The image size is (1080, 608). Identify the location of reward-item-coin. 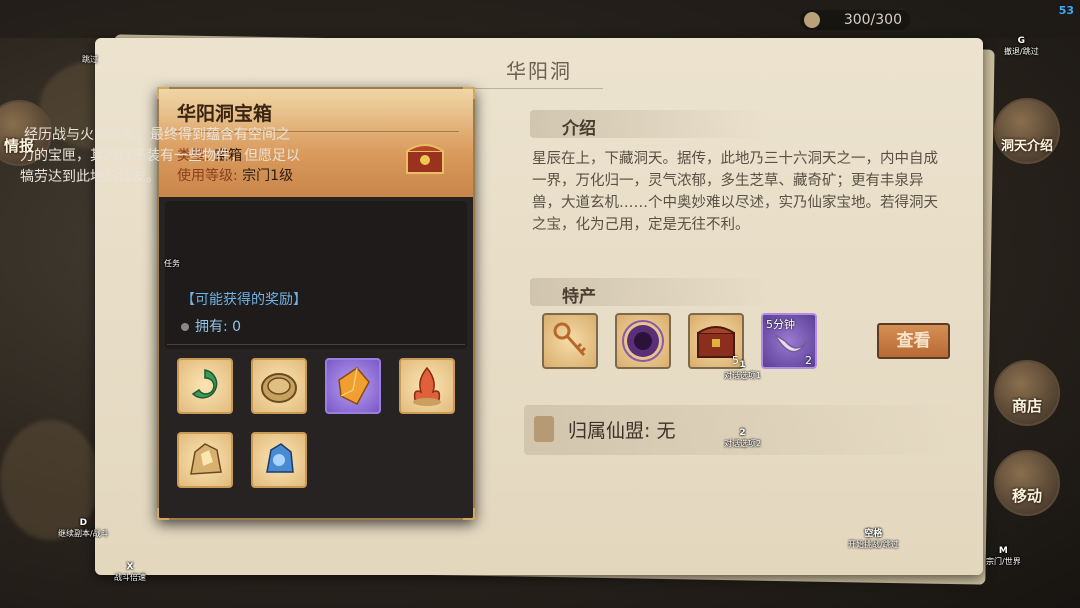
(279, 386).